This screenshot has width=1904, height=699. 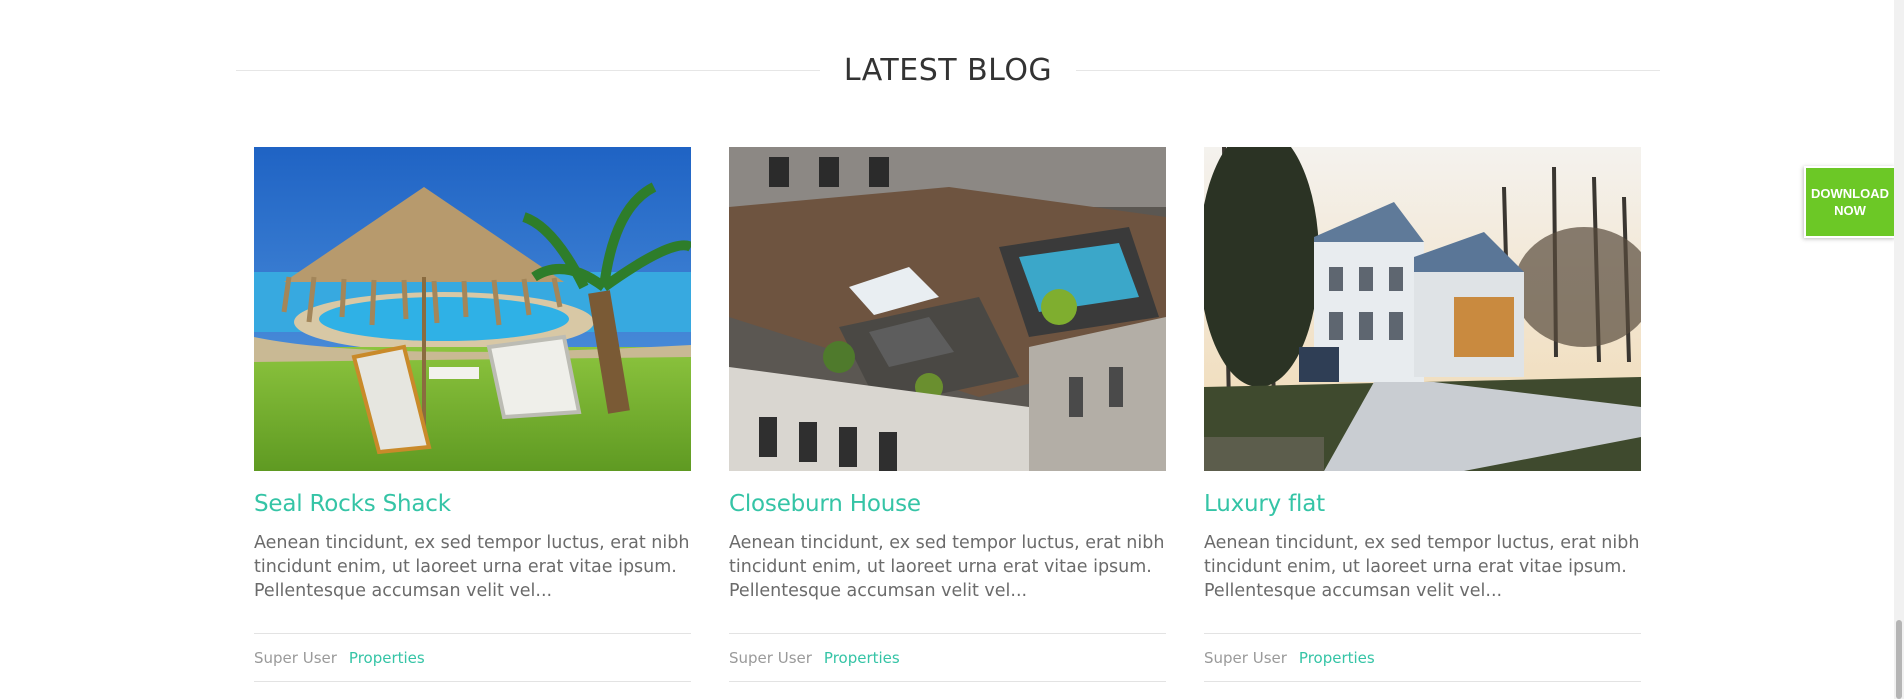 I want to click on post-title: Closeburn House, so click(x=947, y=504).